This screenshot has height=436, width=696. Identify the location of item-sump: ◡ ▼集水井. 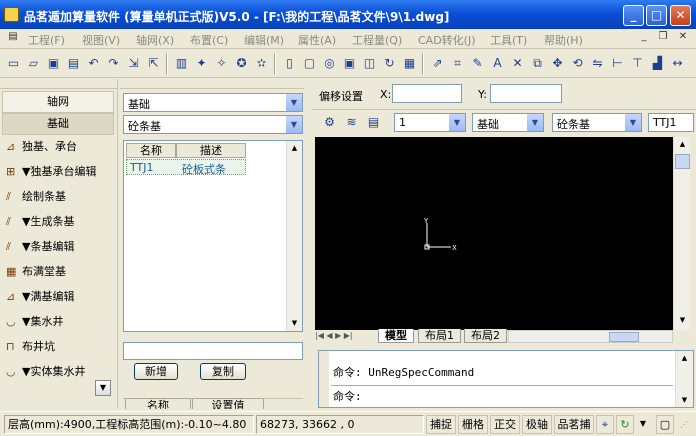
(34, 322).